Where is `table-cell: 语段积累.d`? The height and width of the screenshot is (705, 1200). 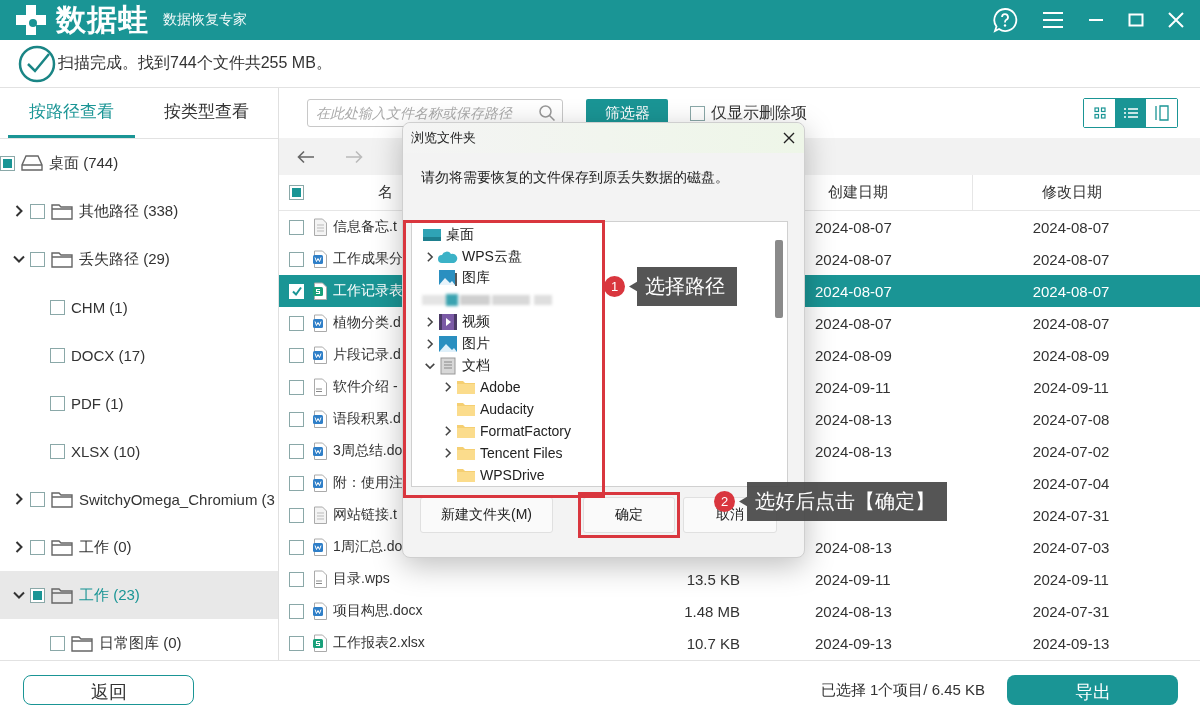 table-cell: 语段积累.d is located at coordinates (367, 419).